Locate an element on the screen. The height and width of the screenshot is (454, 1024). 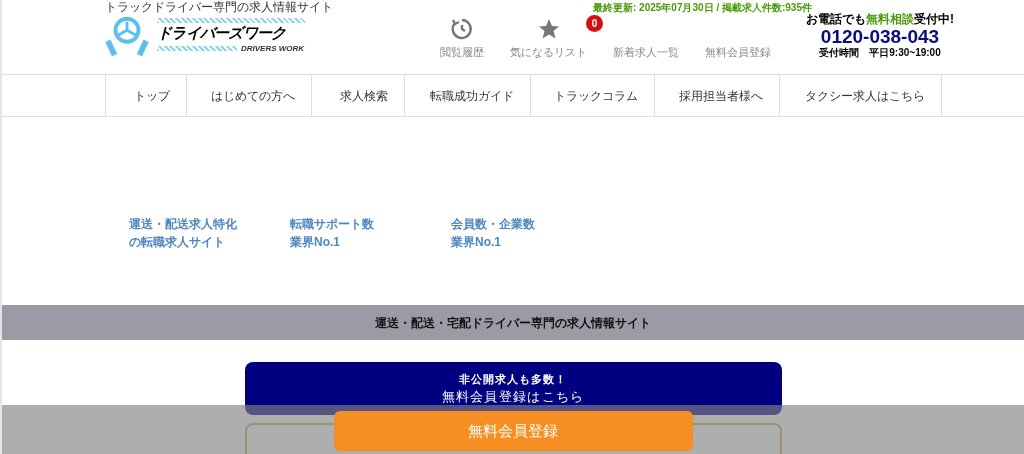
header-link: 気になるリスト is located at coordinates (548, 38).